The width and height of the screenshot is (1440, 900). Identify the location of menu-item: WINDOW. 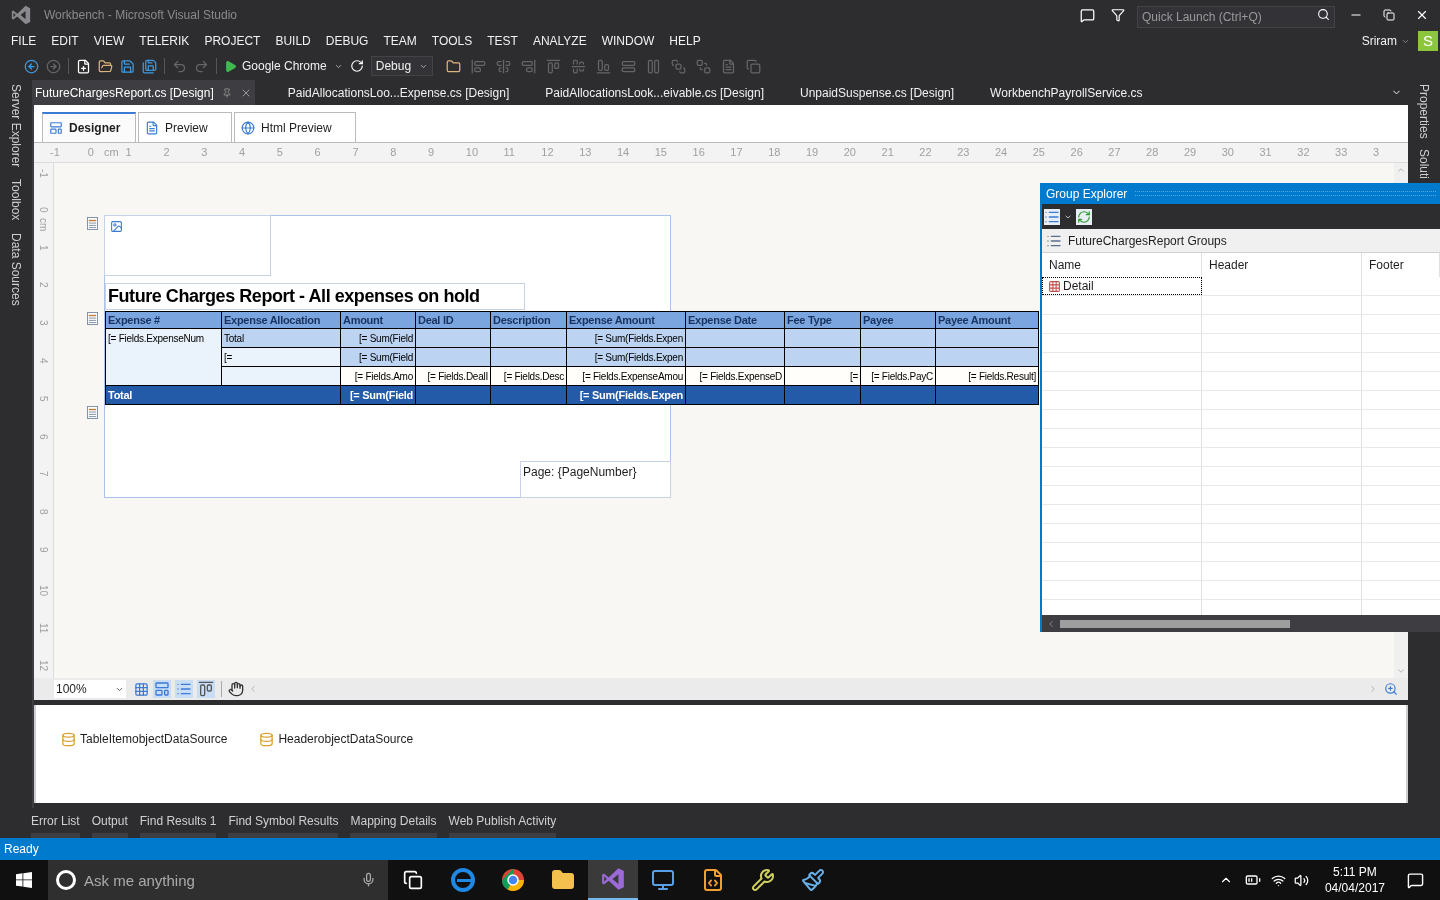
(628, 41).